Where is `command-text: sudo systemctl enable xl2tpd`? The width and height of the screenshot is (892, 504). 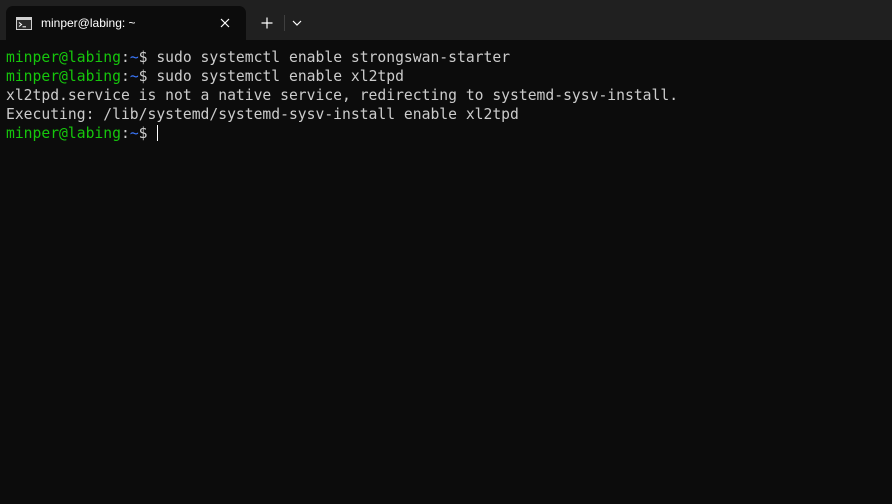
command-text: sudo systemctl enable xl2tpd is located at coordinates (275, 76).